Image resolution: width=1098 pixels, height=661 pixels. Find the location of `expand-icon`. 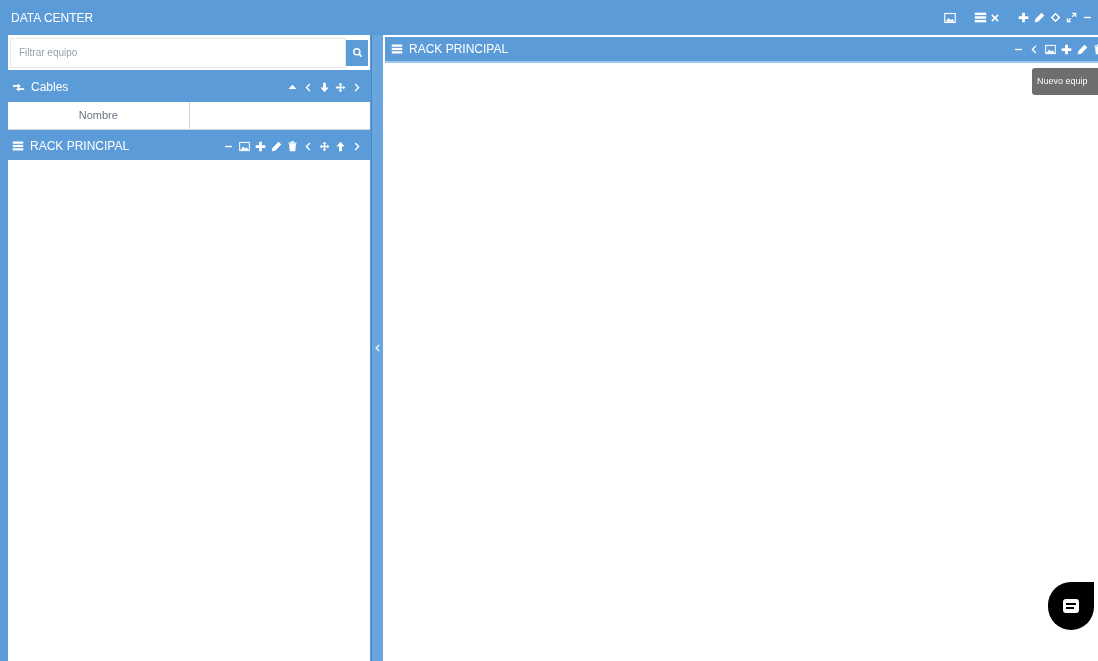

expand-icon is located at coordinates (1071, 17).